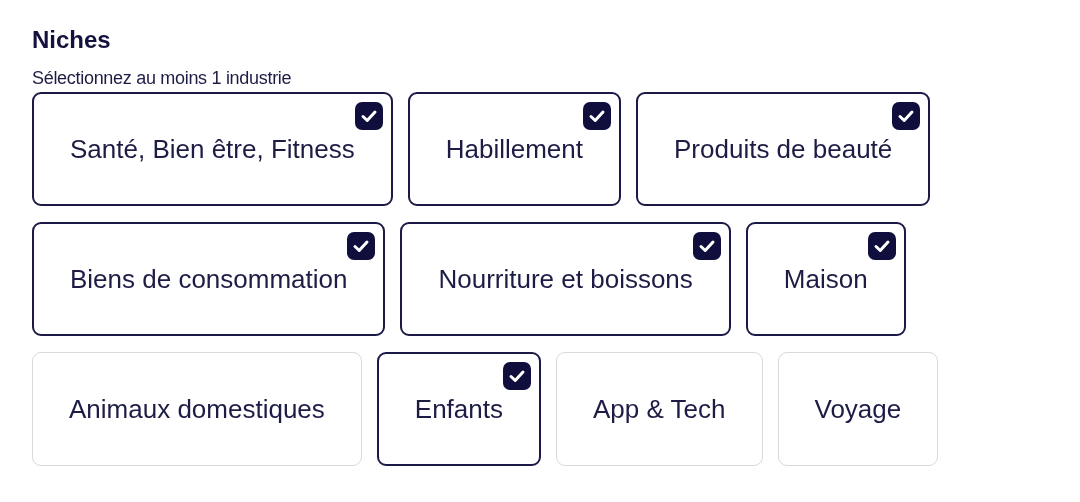  Describe the element at coordinates (659, 409) in the screenshot. I see `industry-option: App & Tech` at that location.